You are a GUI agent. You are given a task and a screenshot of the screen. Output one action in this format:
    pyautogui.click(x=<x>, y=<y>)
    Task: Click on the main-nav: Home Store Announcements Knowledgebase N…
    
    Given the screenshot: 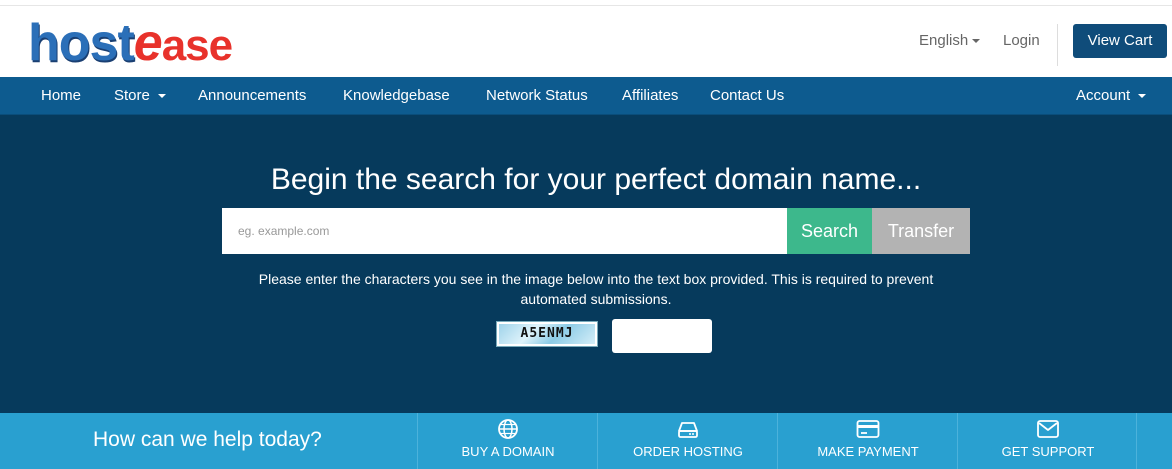 What is the action you would take?
    pyautogui.click(x=586, y=96)
    